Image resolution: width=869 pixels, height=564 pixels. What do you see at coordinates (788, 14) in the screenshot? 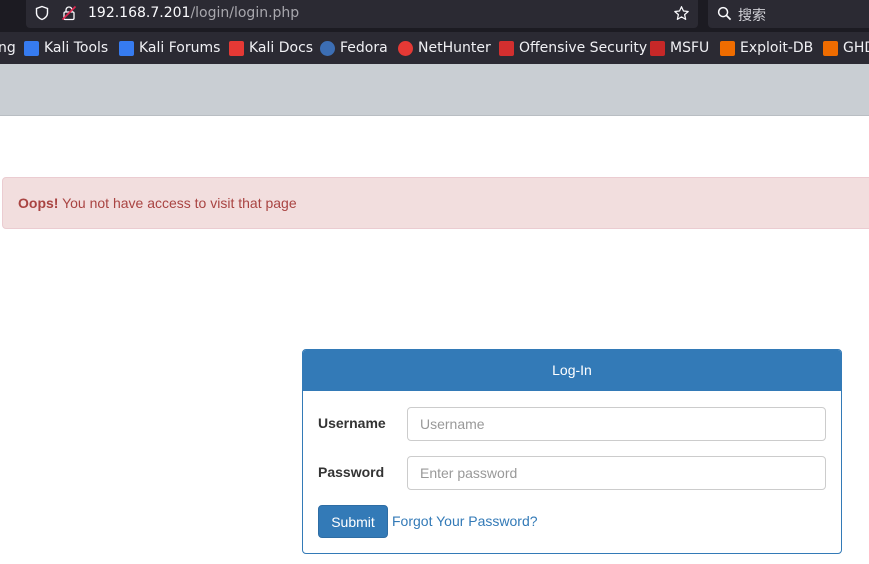
I see `search-bar: 搜索` at bounding box center [788, 14].